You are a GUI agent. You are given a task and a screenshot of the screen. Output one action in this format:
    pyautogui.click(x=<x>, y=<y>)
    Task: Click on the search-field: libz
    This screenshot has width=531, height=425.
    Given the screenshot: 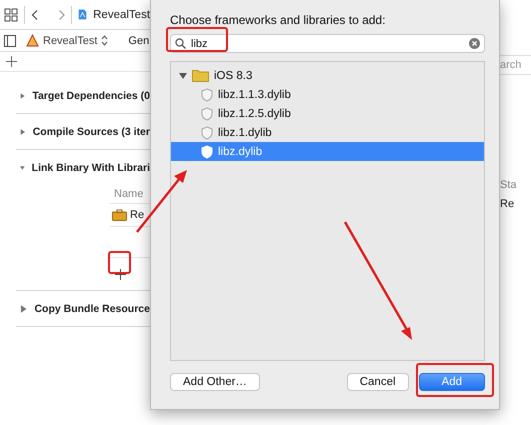 What is the action you would take?
    pyautogui.click(x=327, y=43)
    